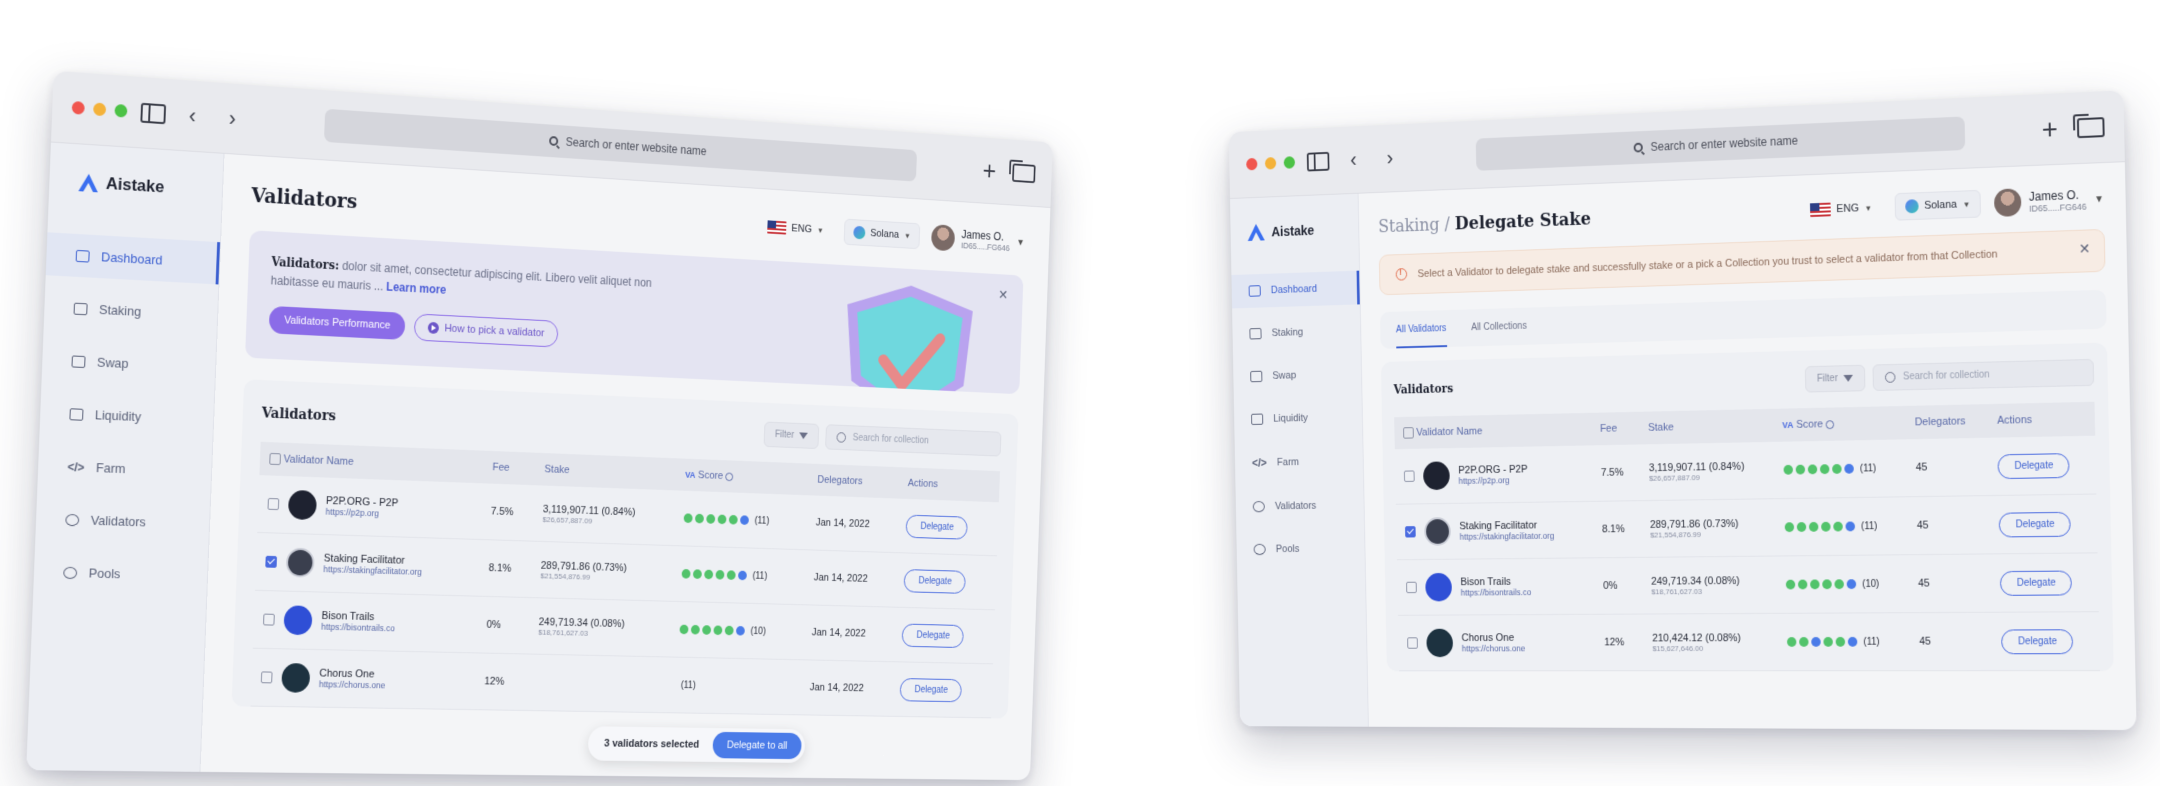 This screenshot has height=786, width=2160. Describe the element at coordinates (850, 578) in the screenshot. I see `date-cell: Jan 14, 2022` at that location.